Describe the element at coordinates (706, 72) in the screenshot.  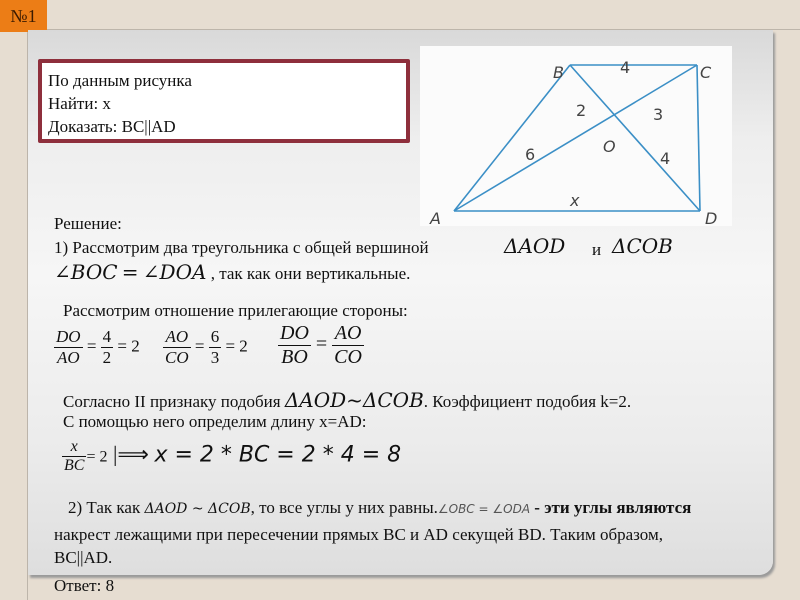
I see `point-C: C` at that location.